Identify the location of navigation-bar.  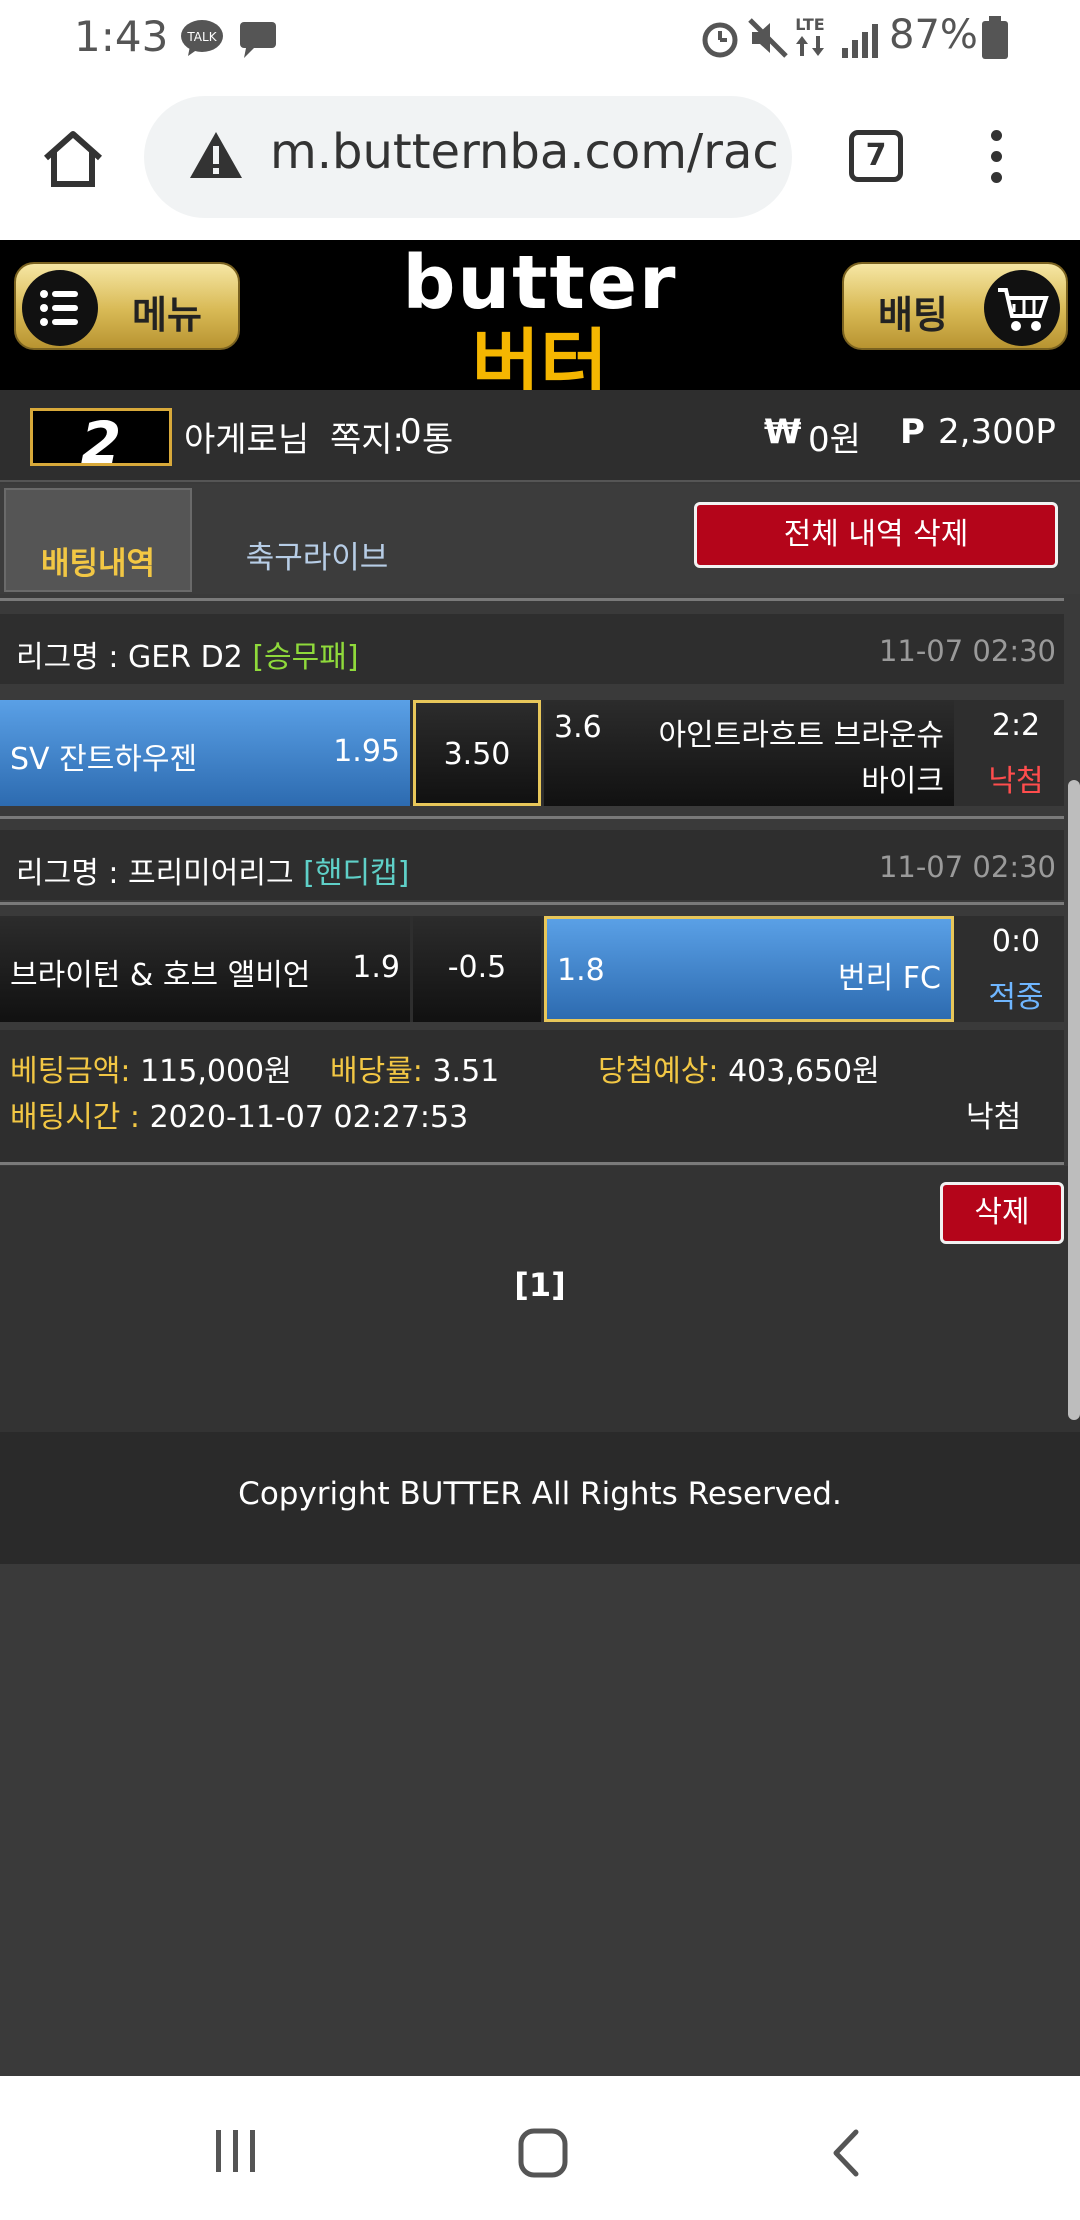
(540, 2148).